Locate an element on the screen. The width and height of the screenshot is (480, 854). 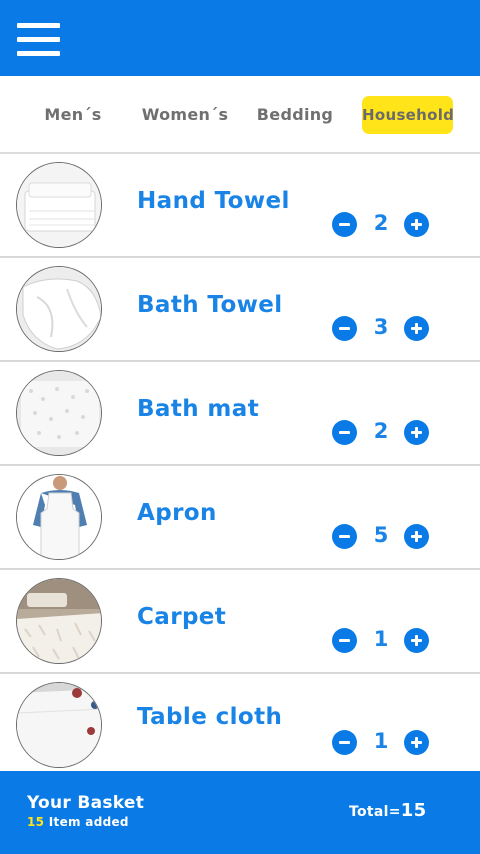
basket-total: Total=15 is located at coordinates (387, 810).